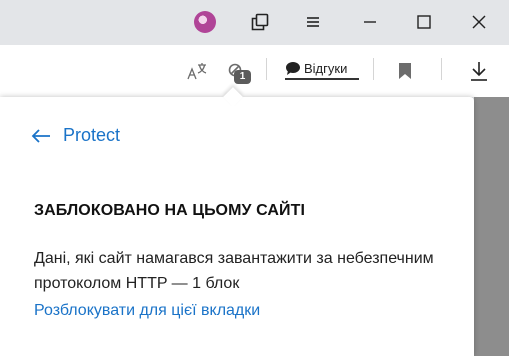 The height and width of the screenshot is (356, 509). I want to click on title-bar, so click(254, 22).